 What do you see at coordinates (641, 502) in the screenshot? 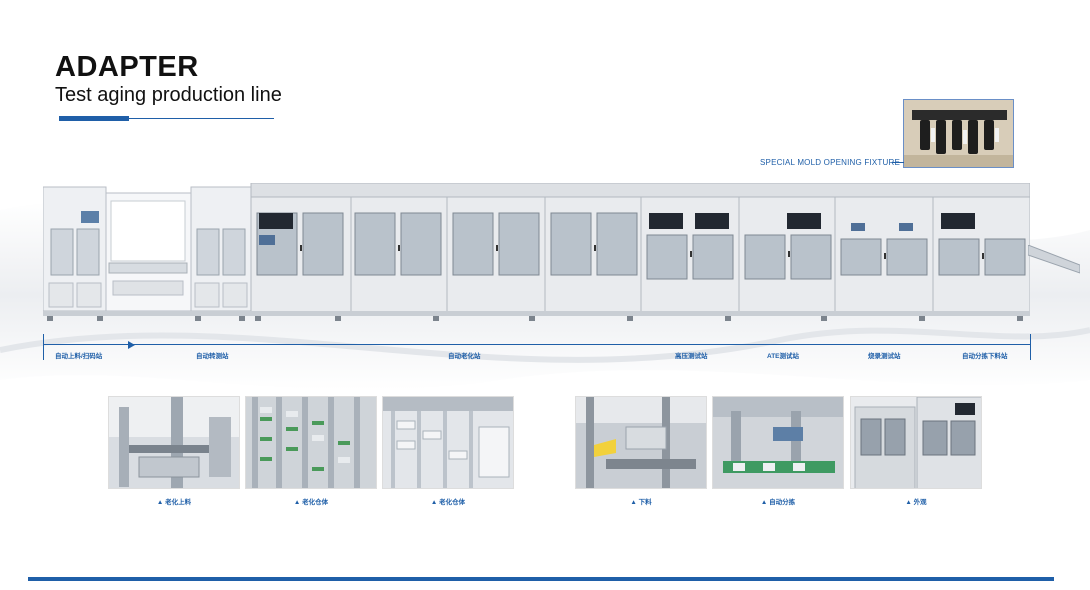
I see `photo-caption: ▲ 下料` at bounding box center [641, 502].